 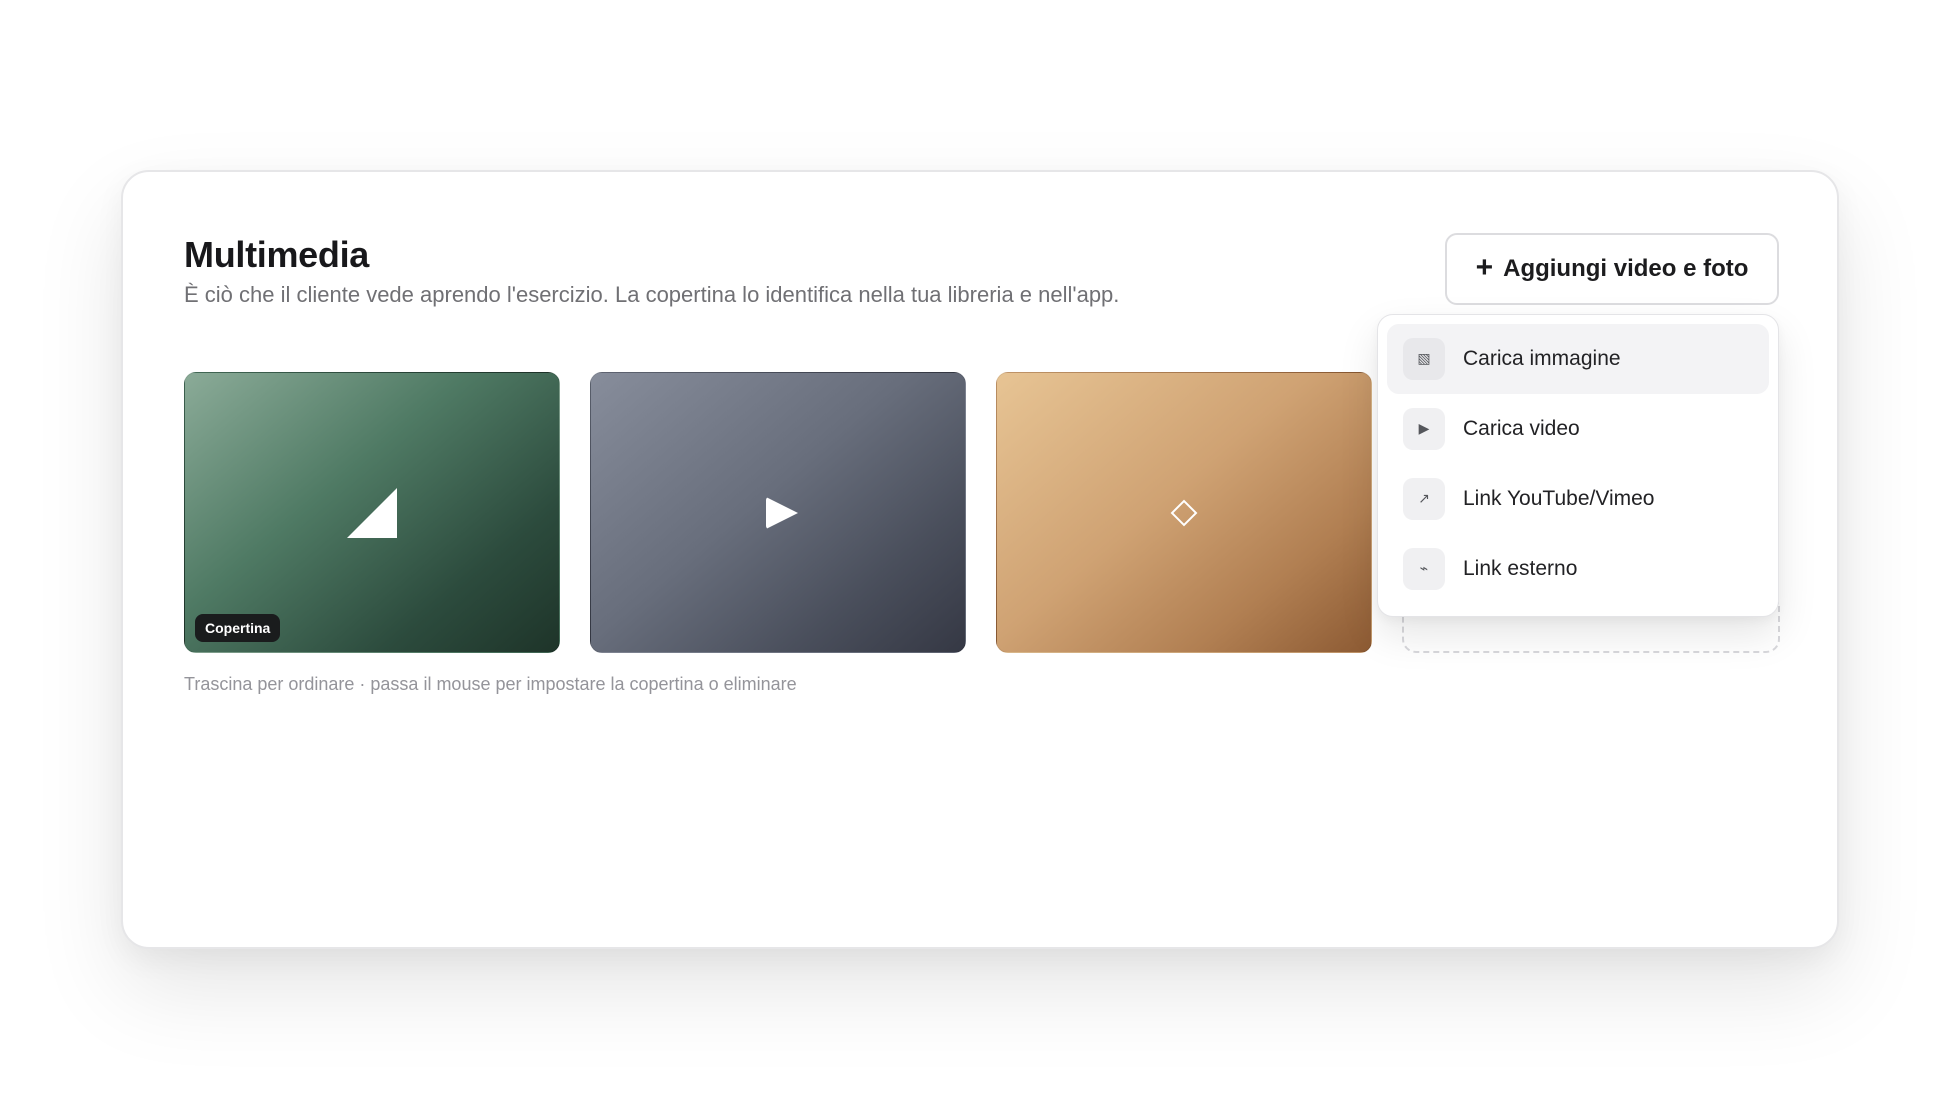 I want to click on add-media-button: + Aggiungi video e foto, so click(x=1612, y=269).